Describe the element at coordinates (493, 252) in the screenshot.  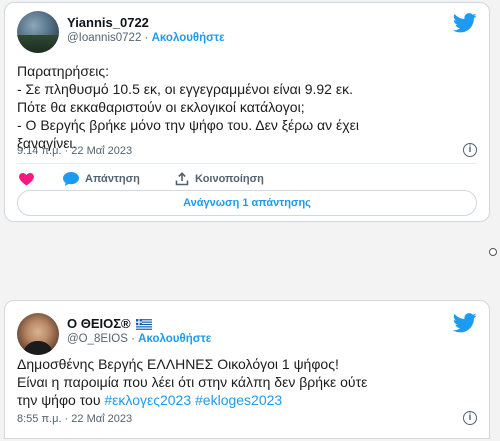
I see `edge-handle` at that location.